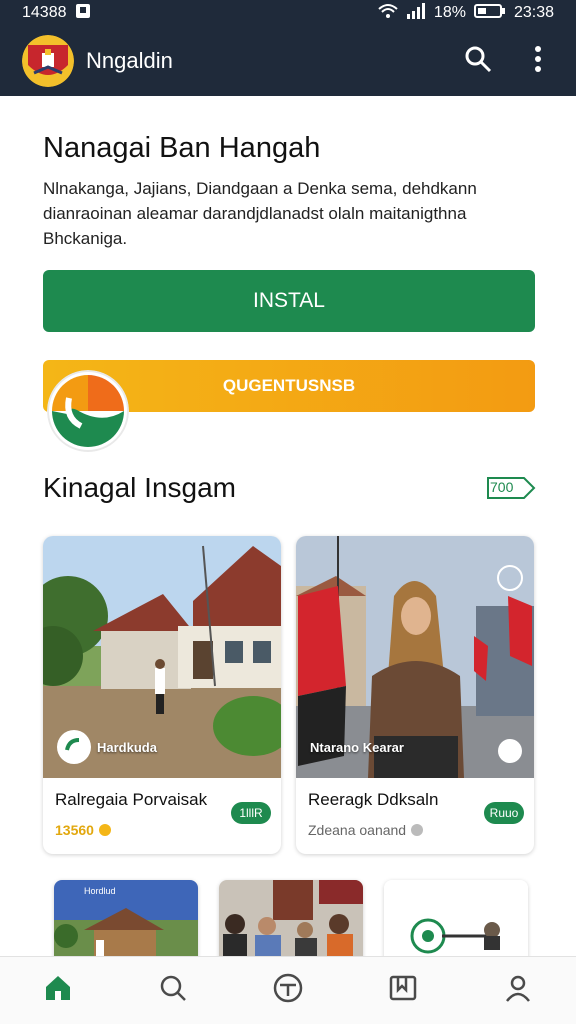 The image size is (576, 1024). What do you see at coordinates (373, 799) in the screenshot?
I see `card-title: Reeragk Ddksaln` at bounding box center [373, 799].